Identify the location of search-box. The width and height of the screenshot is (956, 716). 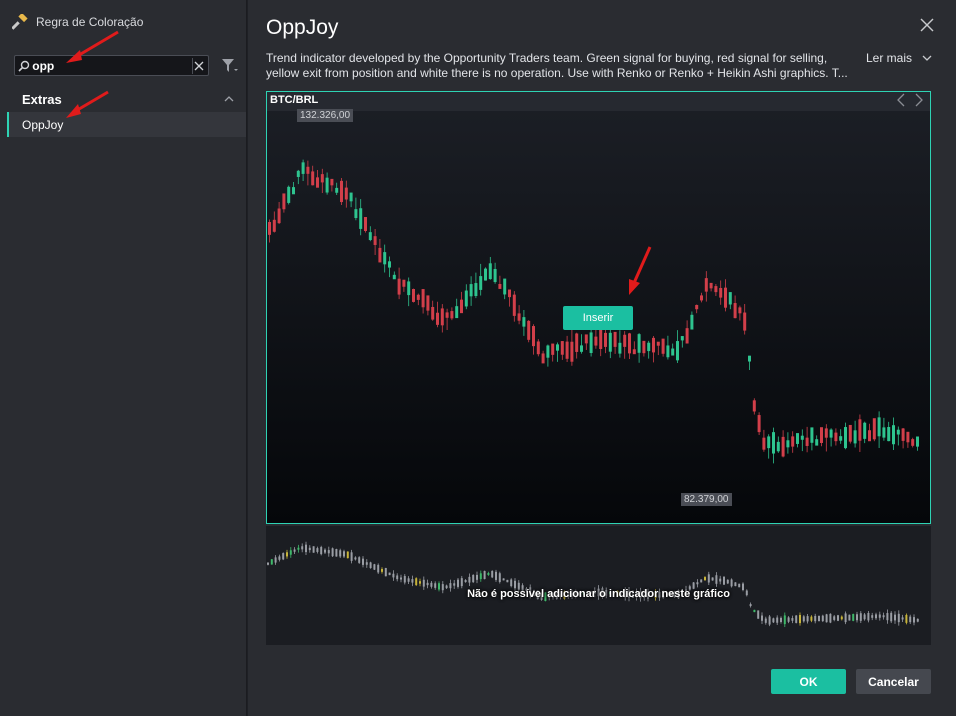
(111, 65).